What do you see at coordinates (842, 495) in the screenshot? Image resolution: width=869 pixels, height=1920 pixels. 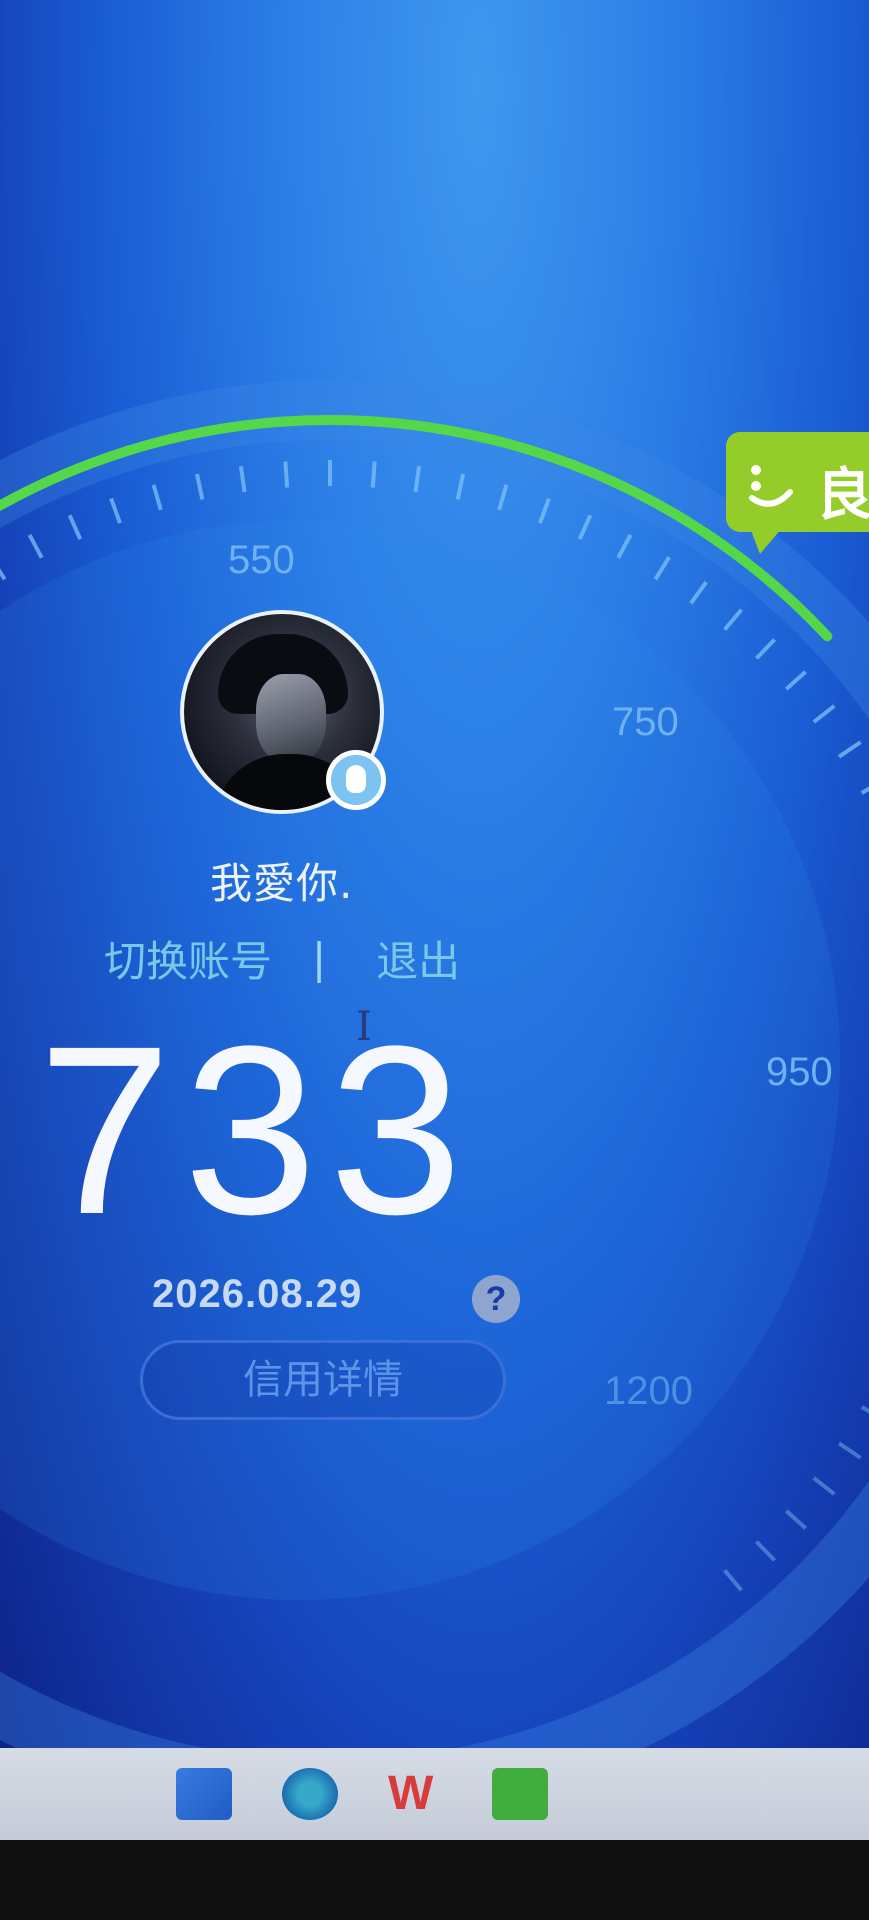 I see `credit-level-label: 良` at bounding box center [842, 495].